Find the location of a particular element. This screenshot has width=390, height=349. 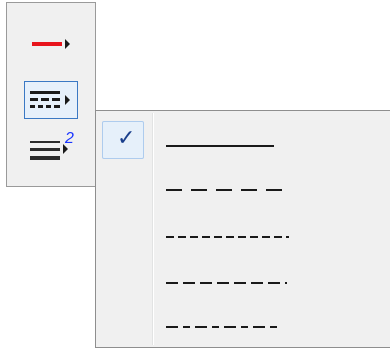

line-width-button: 2 is located at coordinates (51, 149).